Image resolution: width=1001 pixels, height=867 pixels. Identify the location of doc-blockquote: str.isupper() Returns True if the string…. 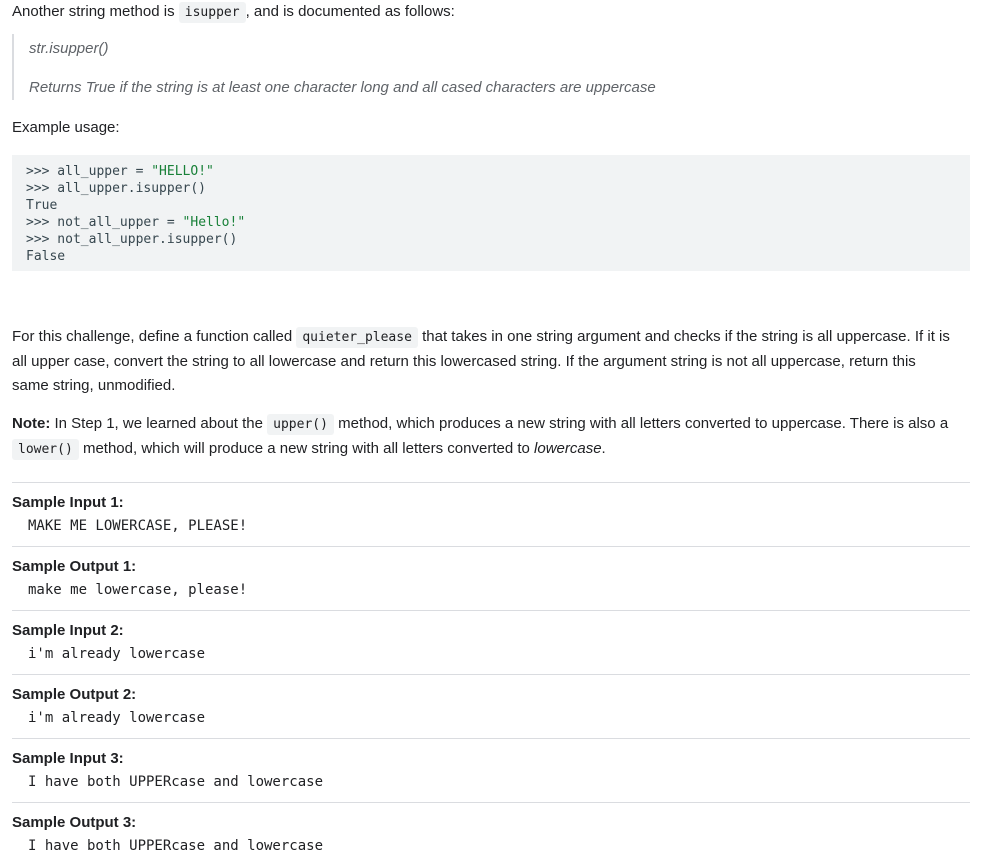
(493, 67).